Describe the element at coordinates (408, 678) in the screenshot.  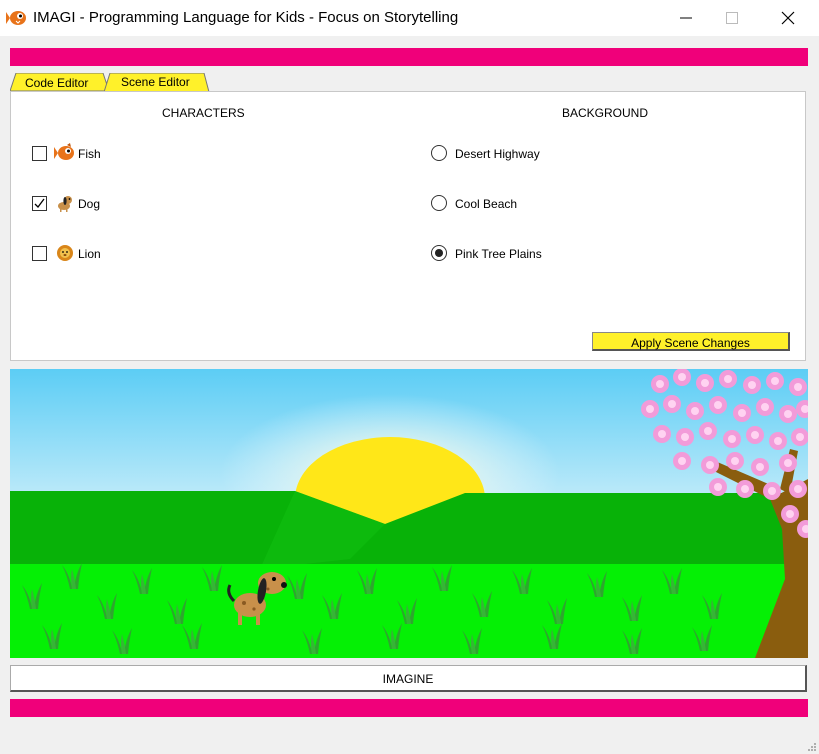
I see `imagine-button: IMAGINE` at that location.